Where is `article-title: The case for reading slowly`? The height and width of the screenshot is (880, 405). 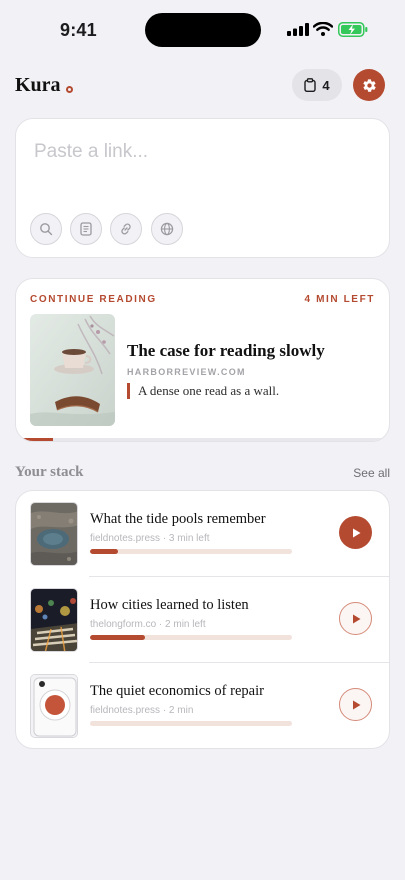 article-title: The case for reading slowly is located at coordinates (226, 350).